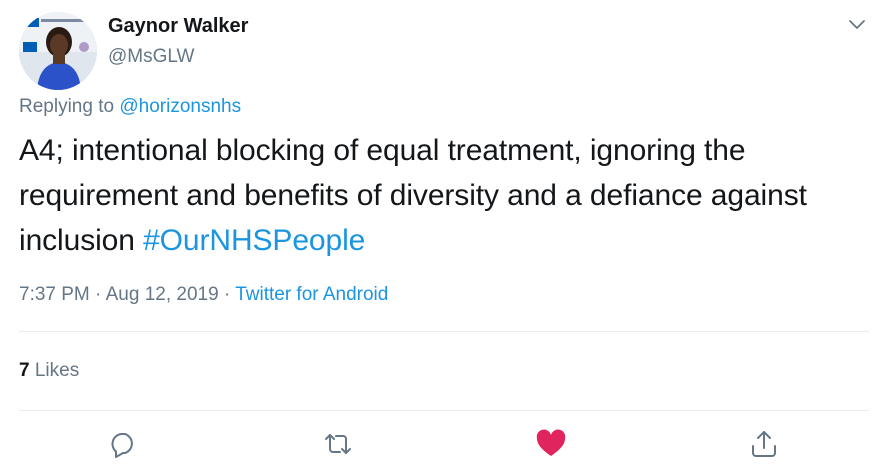  What do you see at coordinates (178, 26) in the screenshot?
I see `author-name: Gaynor Walker` at bounding box center [178, 26].